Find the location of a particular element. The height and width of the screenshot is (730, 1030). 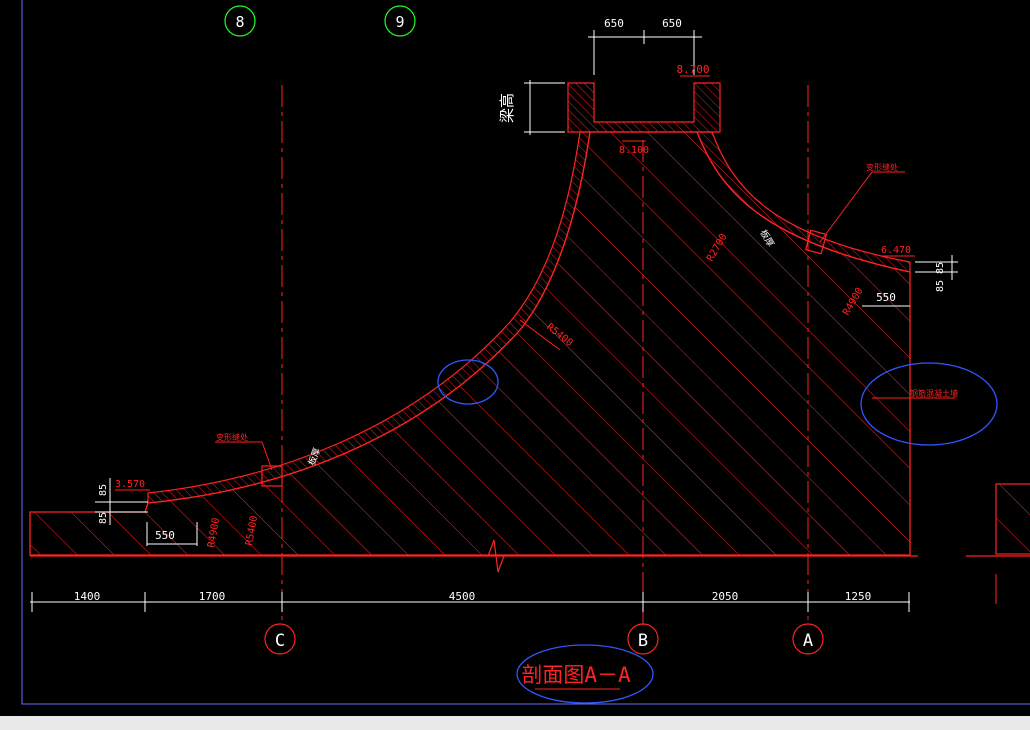

elevation-left: 3.570 is located at coordinates (130, 484).